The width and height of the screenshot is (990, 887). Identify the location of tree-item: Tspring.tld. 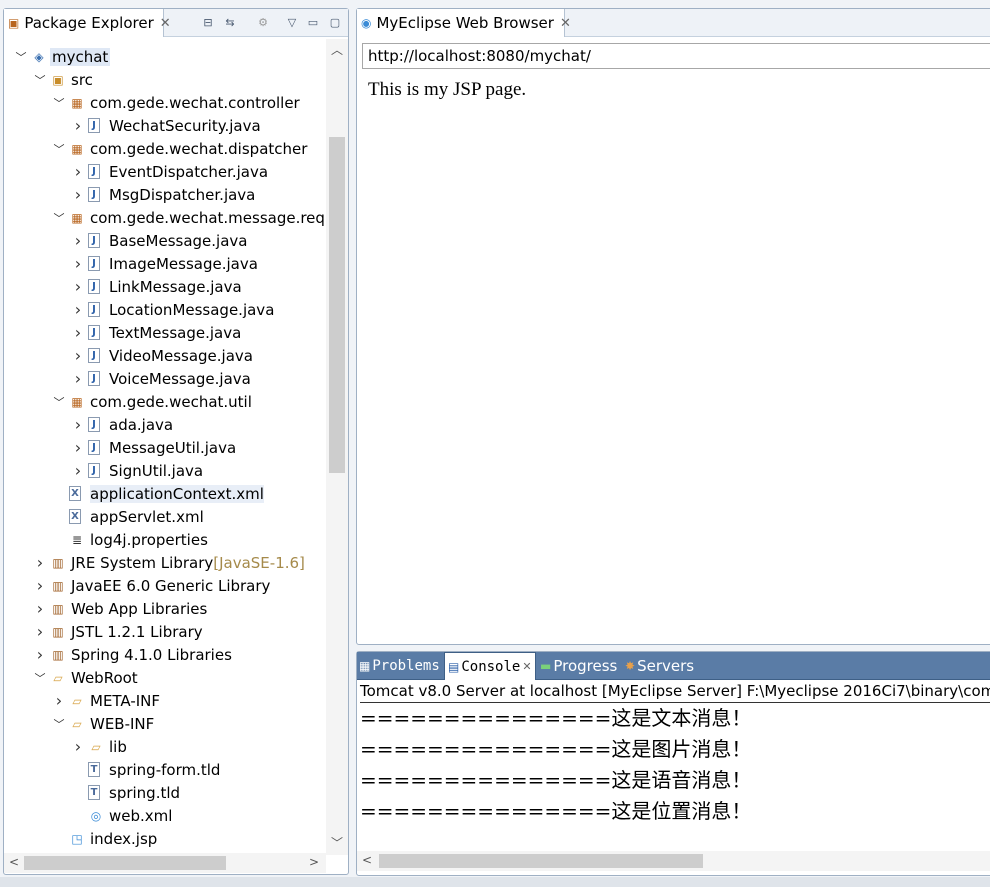
(165, 792).